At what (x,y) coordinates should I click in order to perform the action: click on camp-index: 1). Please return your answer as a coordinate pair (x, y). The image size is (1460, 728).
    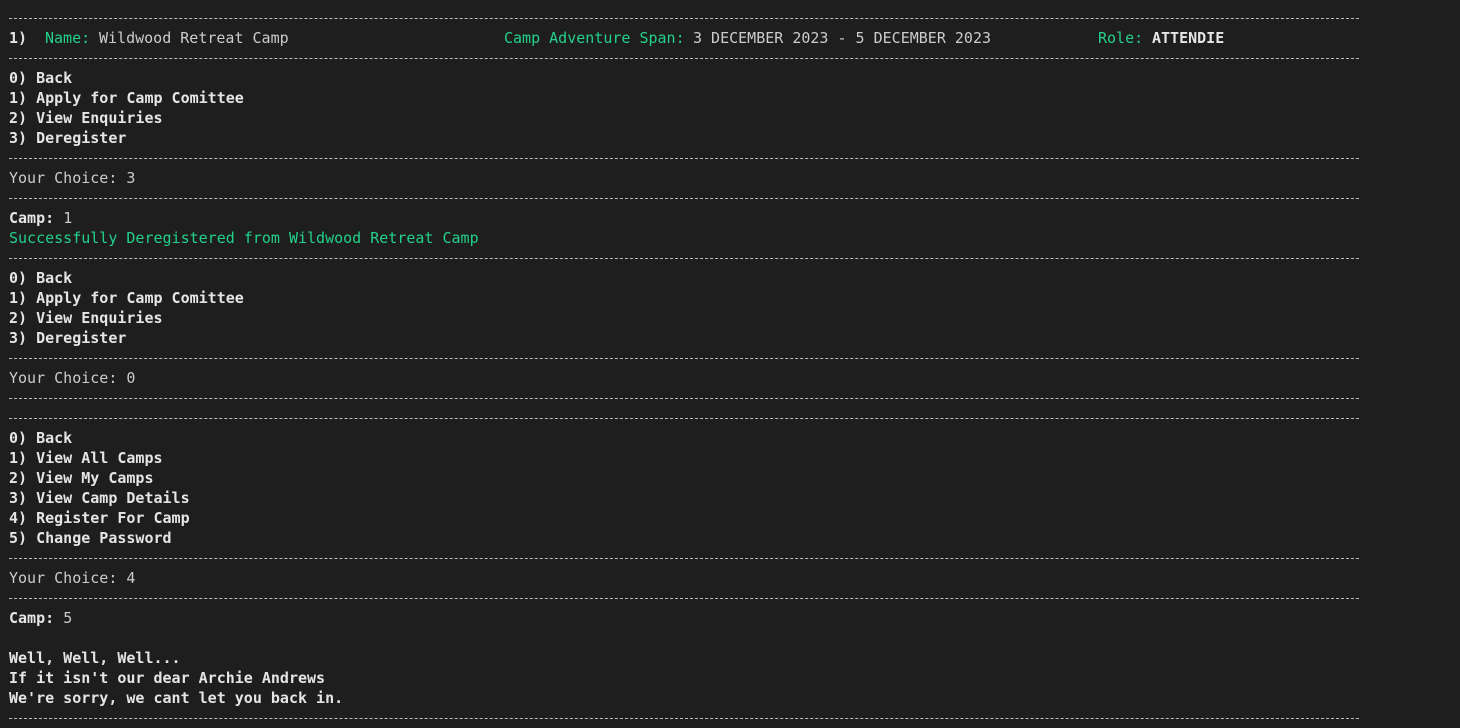
    Looking at the image, I should click on (18, 38).